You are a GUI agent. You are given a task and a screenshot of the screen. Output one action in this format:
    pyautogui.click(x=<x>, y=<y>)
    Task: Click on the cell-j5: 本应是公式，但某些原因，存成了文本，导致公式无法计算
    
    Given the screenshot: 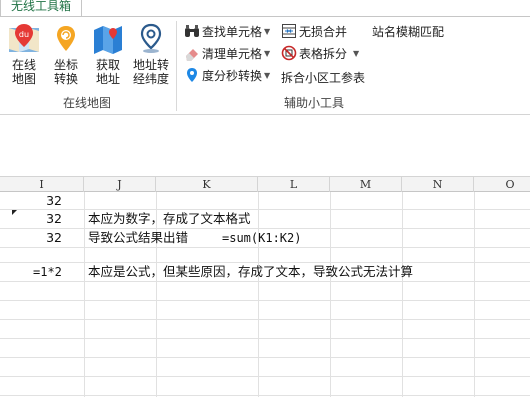 What is the action you would take?
    pyautogui.click(x=250, y=272)
    